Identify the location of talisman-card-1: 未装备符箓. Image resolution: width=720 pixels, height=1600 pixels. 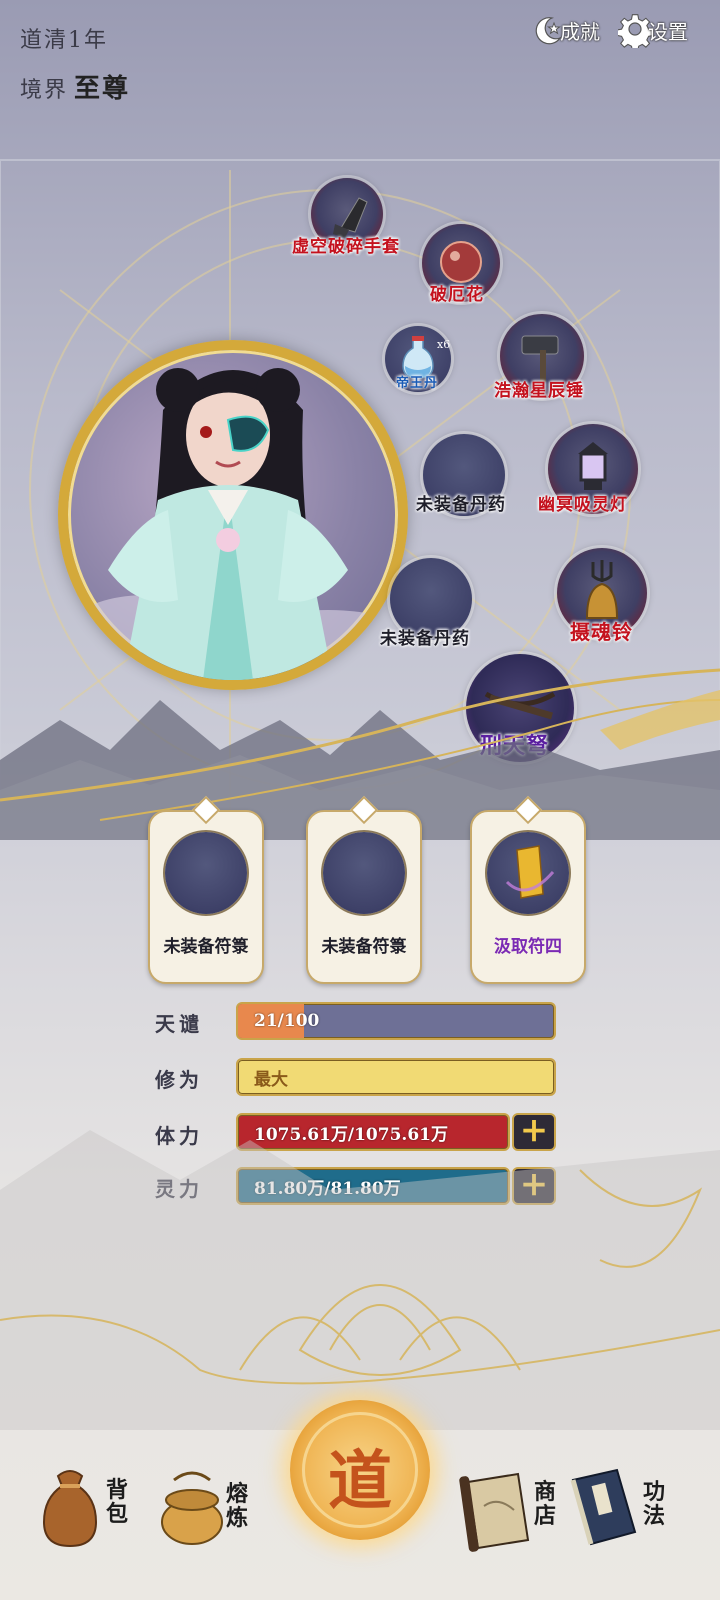
(206, 889).